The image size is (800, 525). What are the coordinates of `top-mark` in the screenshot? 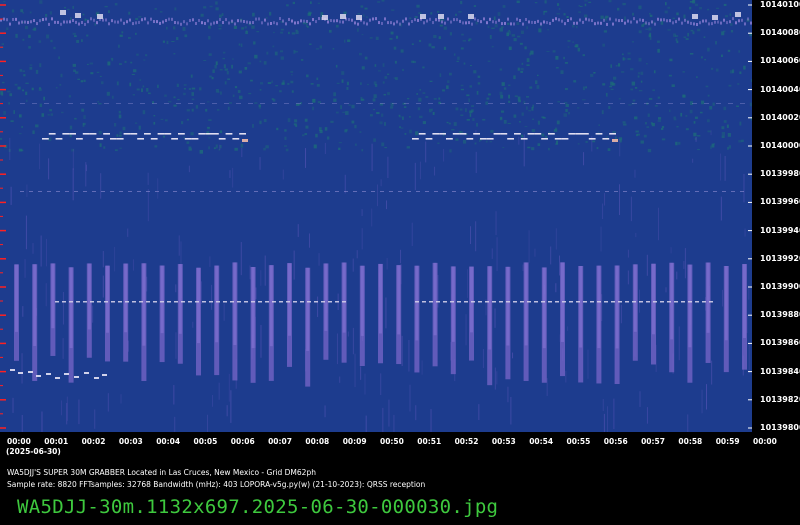 It's located at (715, 17).